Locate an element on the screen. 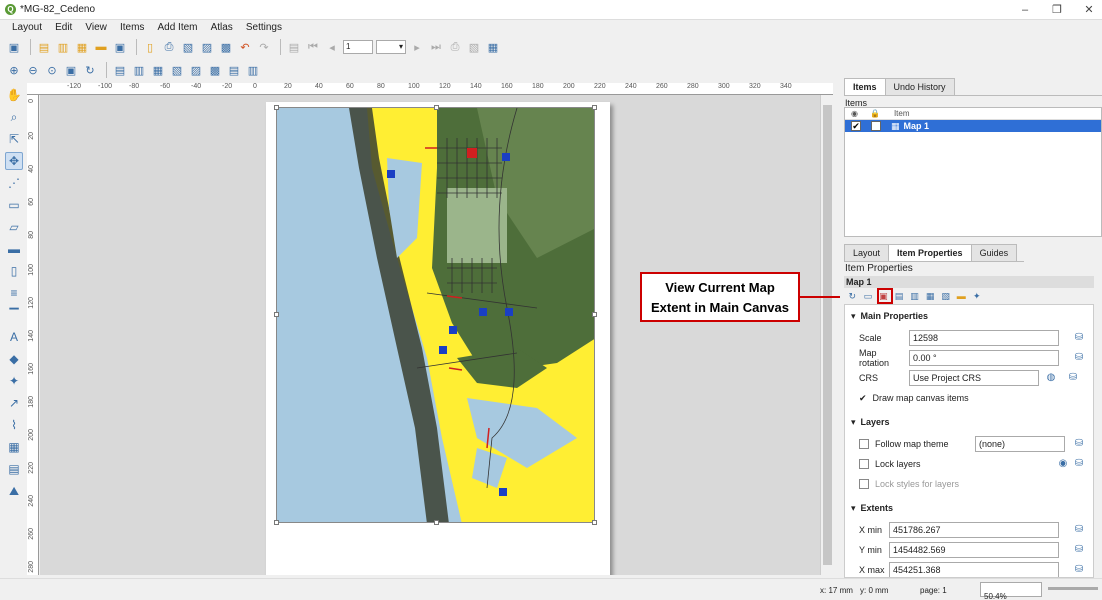 The height and width of the screenshot is (600, 1102). theme-select: (none) is located at coordinates (1020, 444).